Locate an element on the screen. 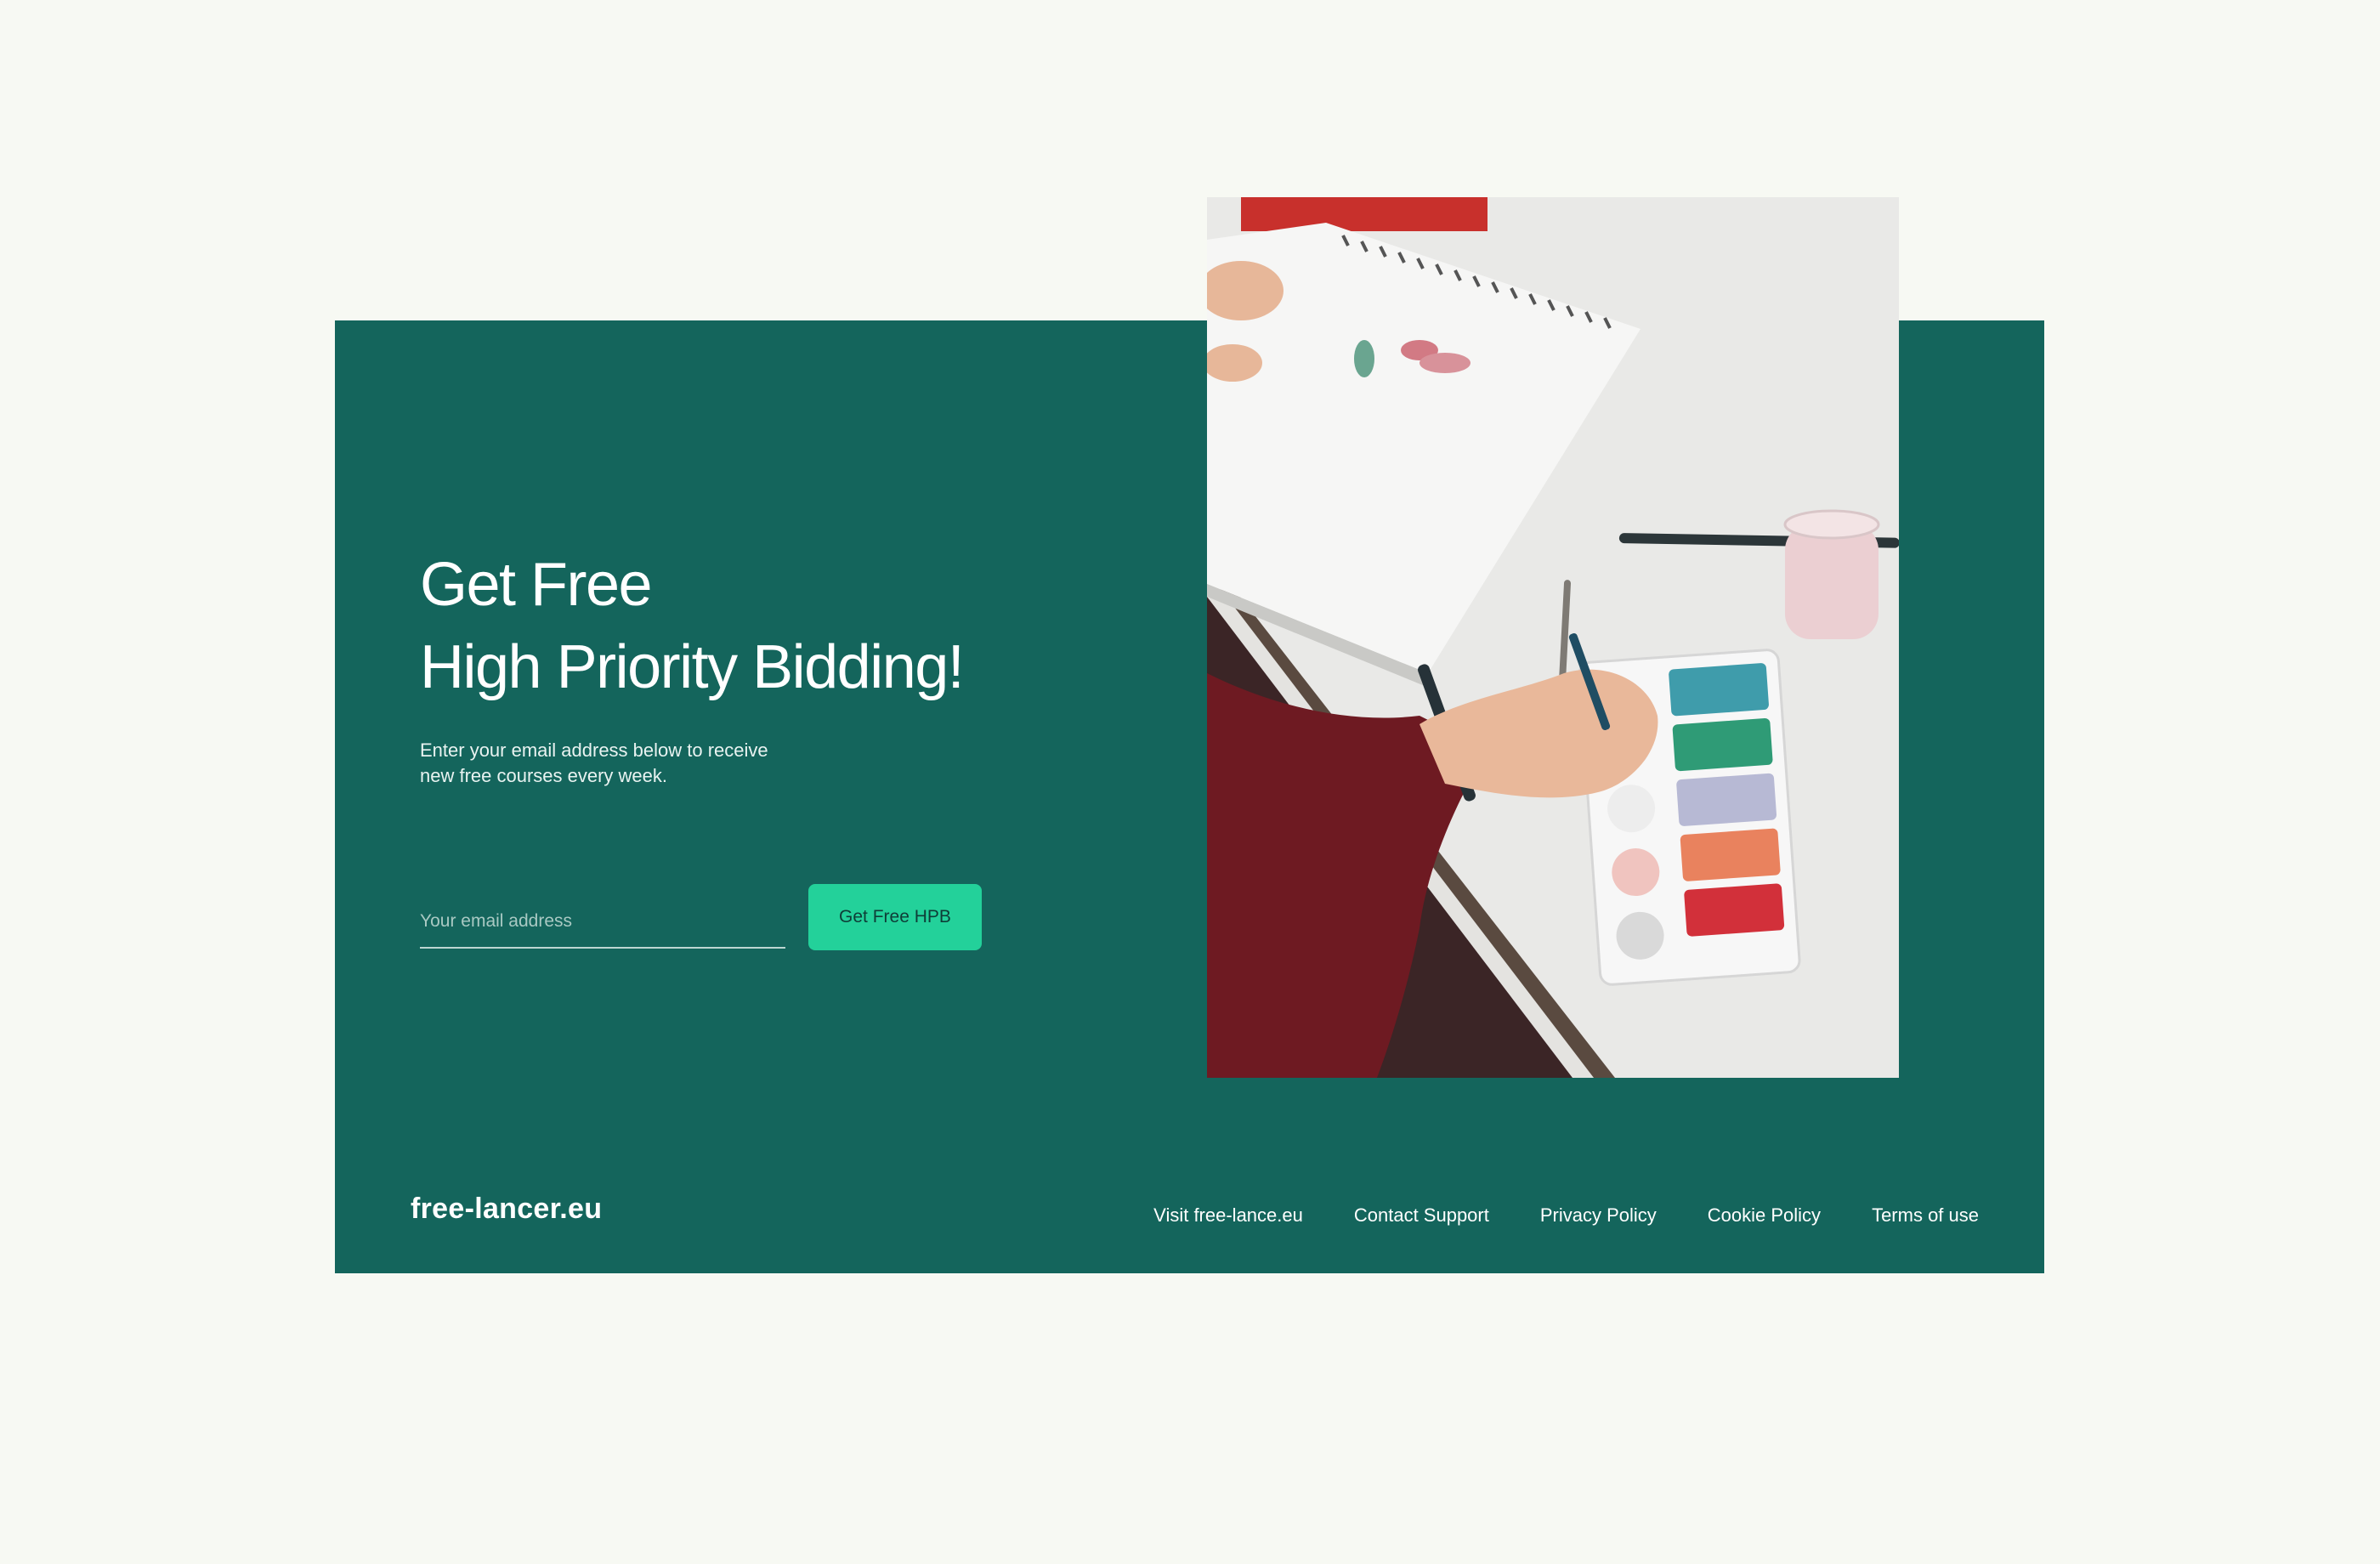 This screenshot has height=1564, width=2380. headline-line-2: High Priority Bidding! is located at coordinates (692, 667).